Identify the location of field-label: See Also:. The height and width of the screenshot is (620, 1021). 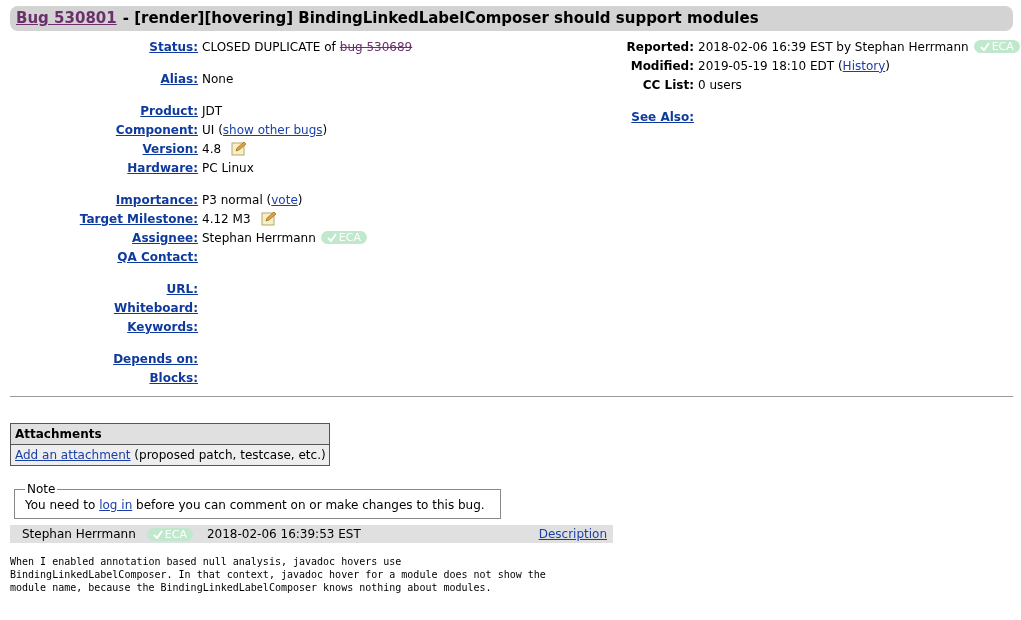
(658, 116).